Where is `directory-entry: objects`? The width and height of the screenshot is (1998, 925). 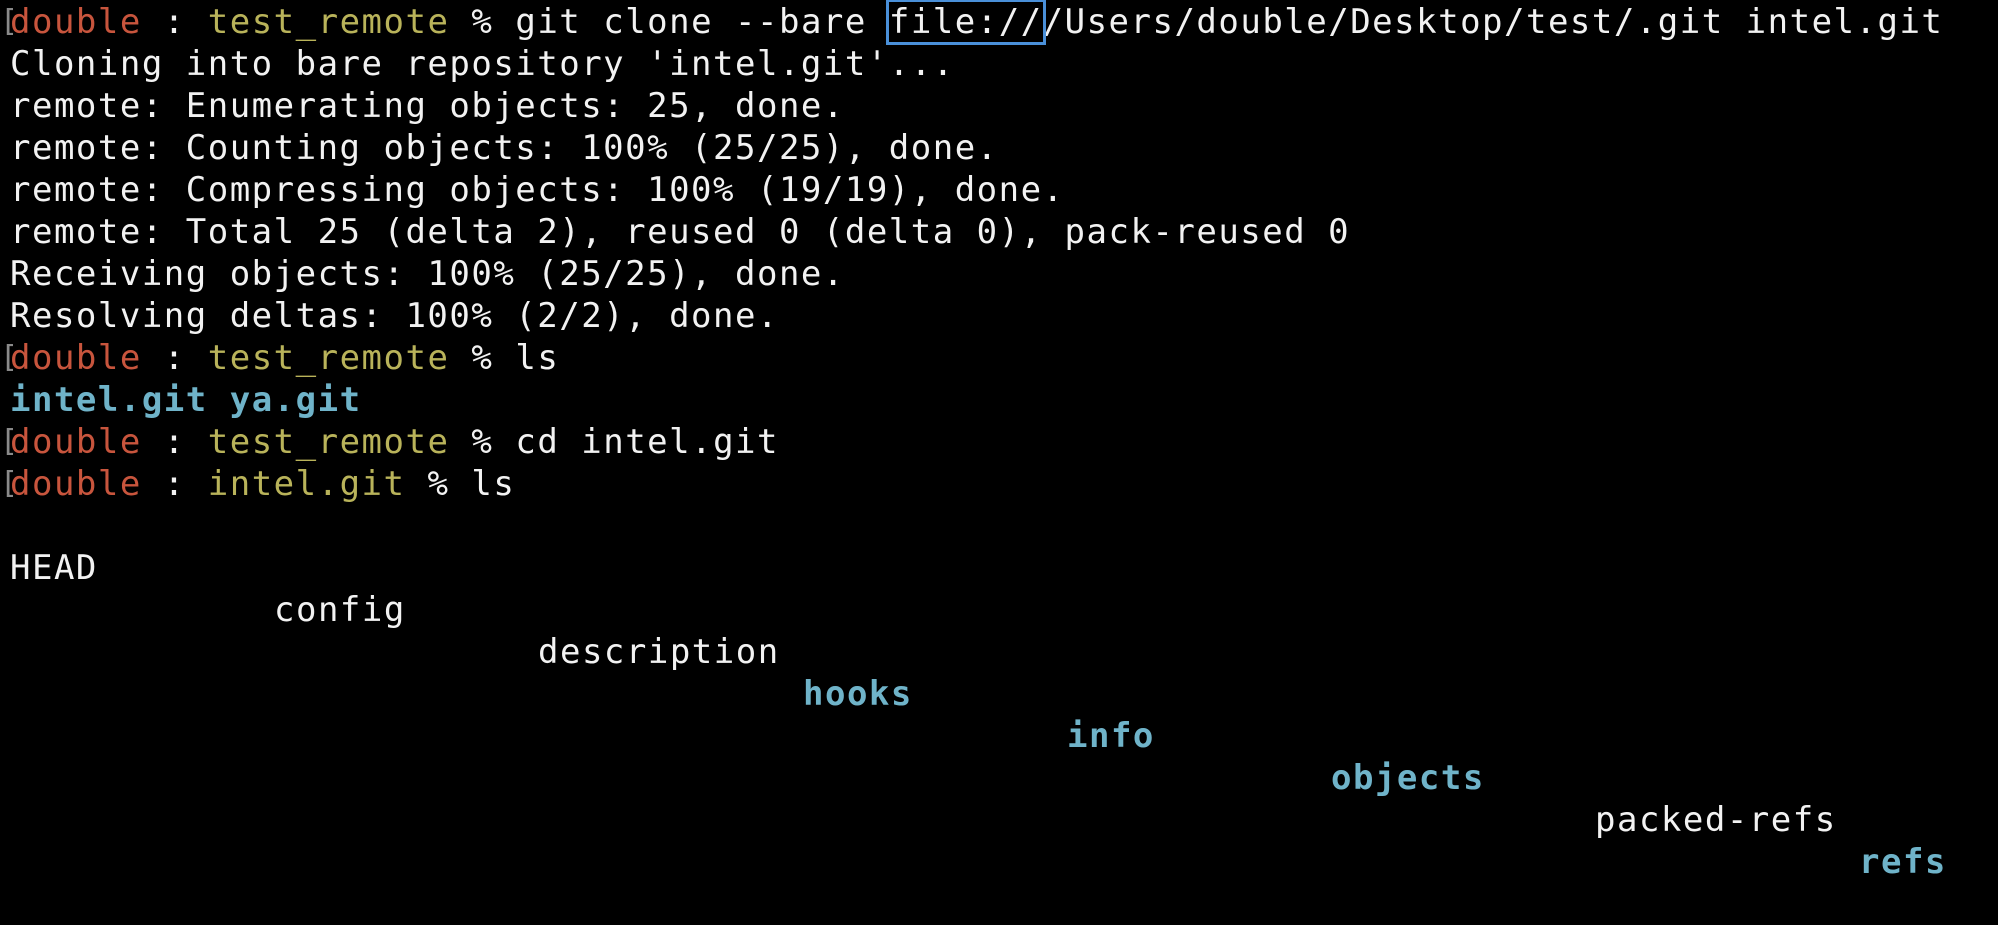 directory-entry: objects is located at coordinates (1408, 778).